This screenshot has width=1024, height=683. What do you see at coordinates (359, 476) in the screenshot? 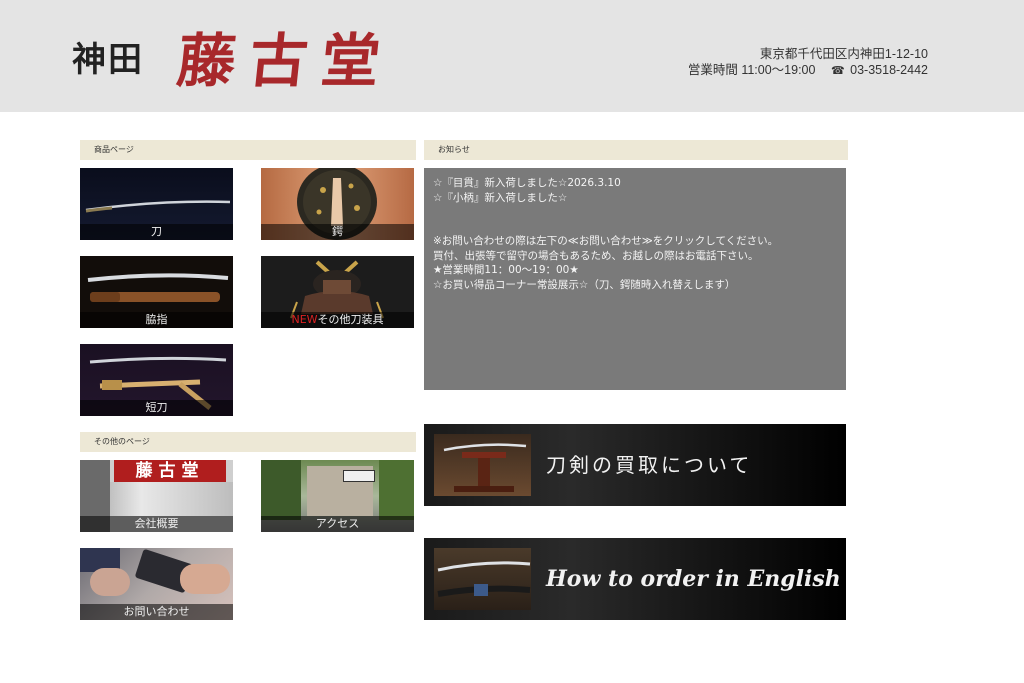
I see `station-sign` at bounding box center [359, 476].